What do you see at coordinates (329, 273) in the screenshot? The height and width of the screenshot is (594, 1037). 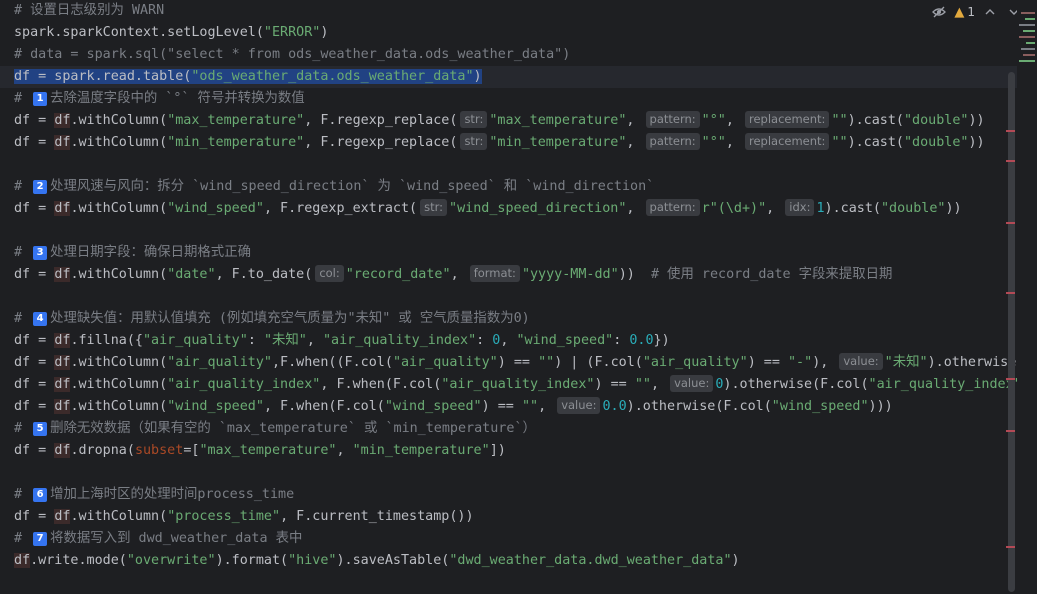 I see `param-hint: col:` at bounding box center [329, 273].